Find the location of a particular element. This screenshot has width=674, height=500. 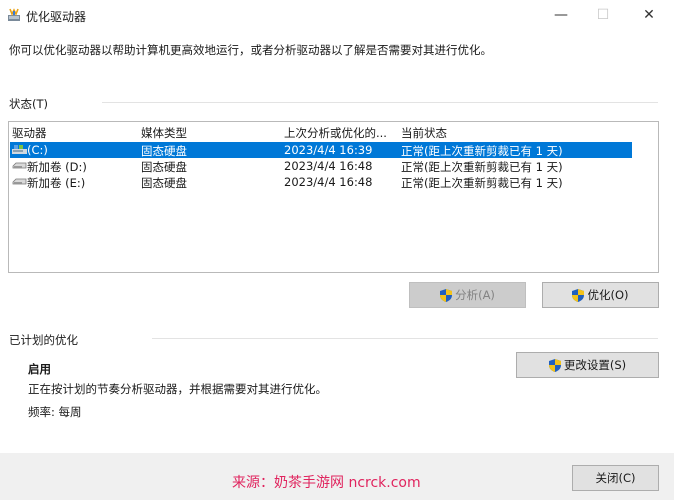

drive-name: 新加卷 (D:) is located at coordinates (57, 167).